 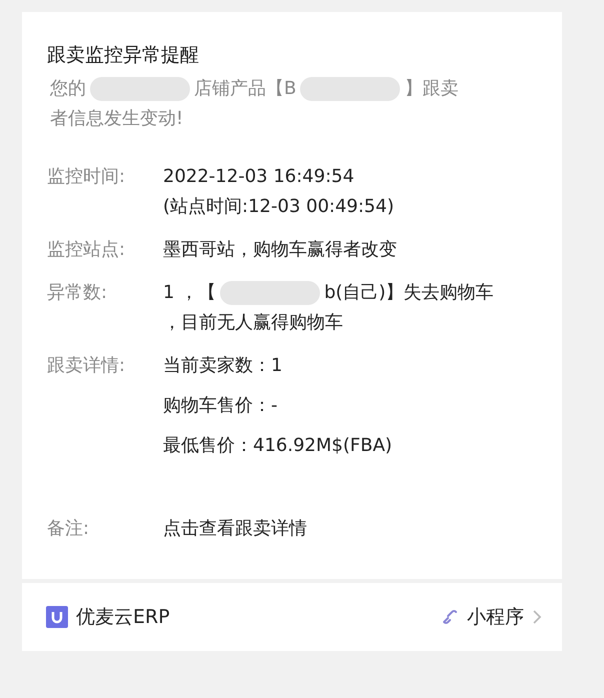 What do you see at coordinates (86, 250) in the screenshot?
I see `field-label: 监控站点:` at bounding box center [86, 250].